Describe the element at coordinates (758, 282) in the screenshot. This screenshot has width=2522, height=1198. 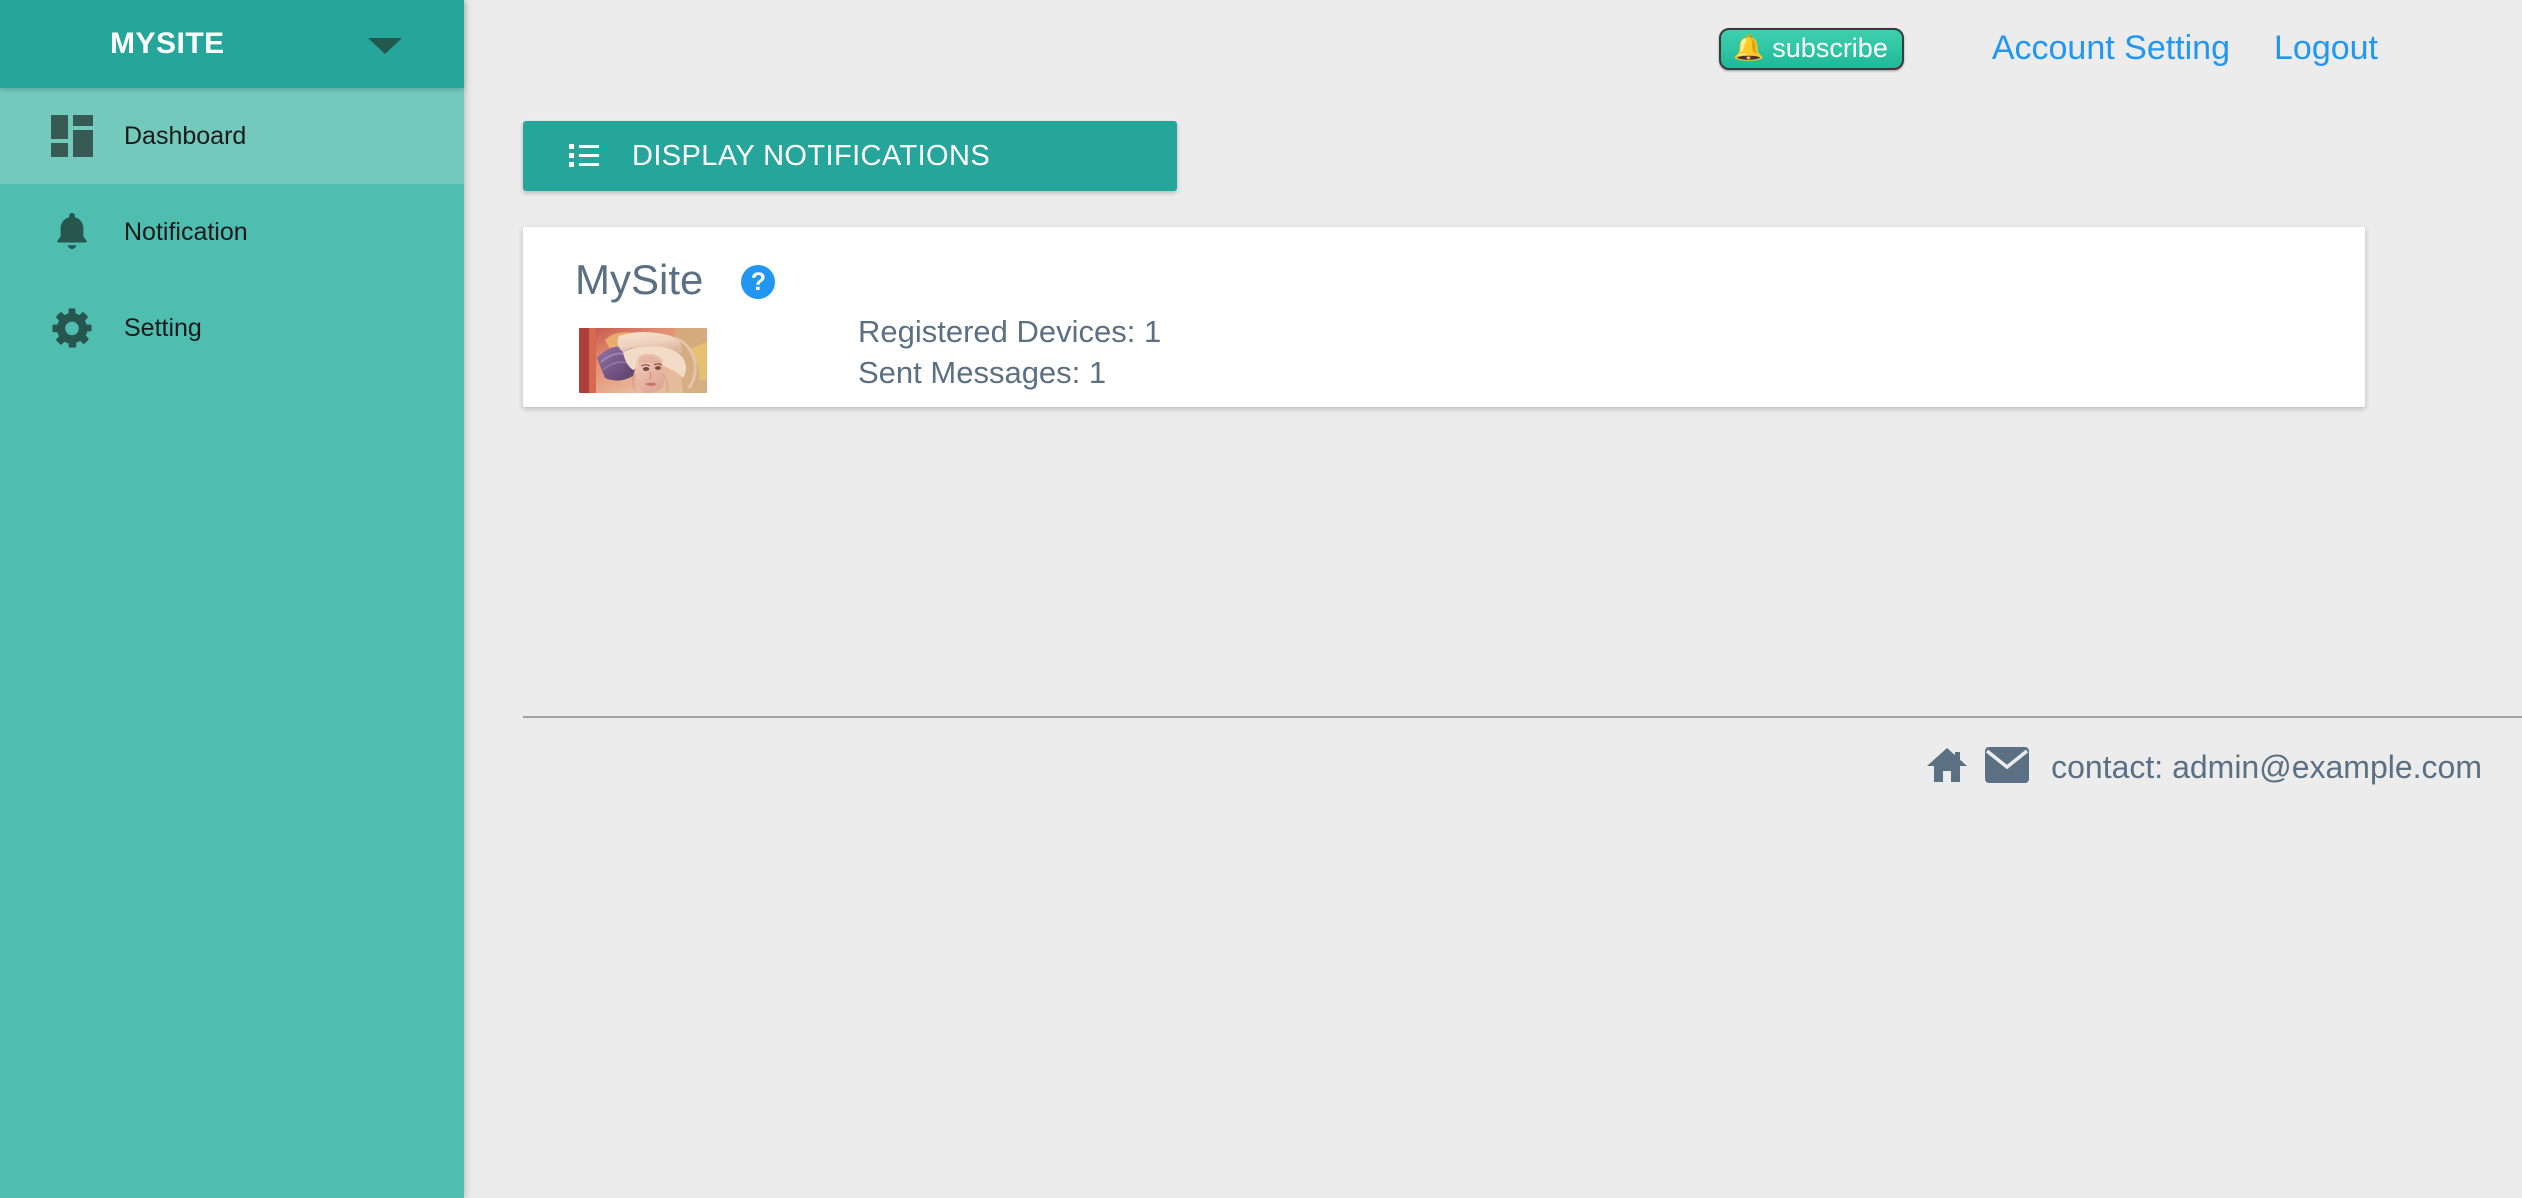
I see `question-mark-icon: ?` at that location.